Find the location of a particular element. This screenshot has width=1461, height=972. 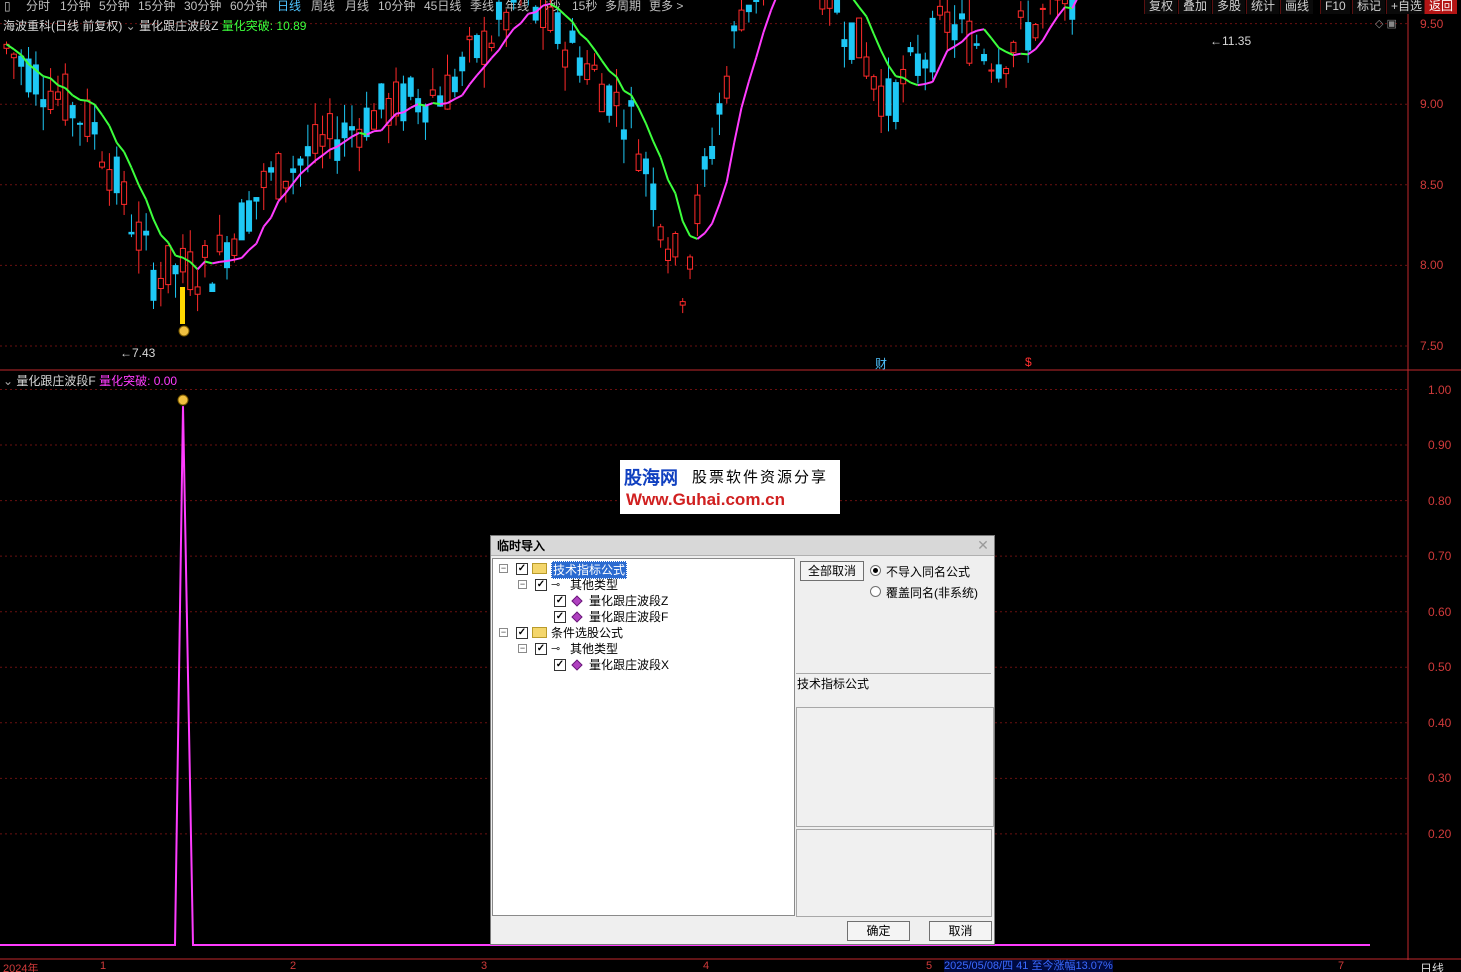

tree-node-label: 量化跟庄波段F is located at coordinates (628, 617).